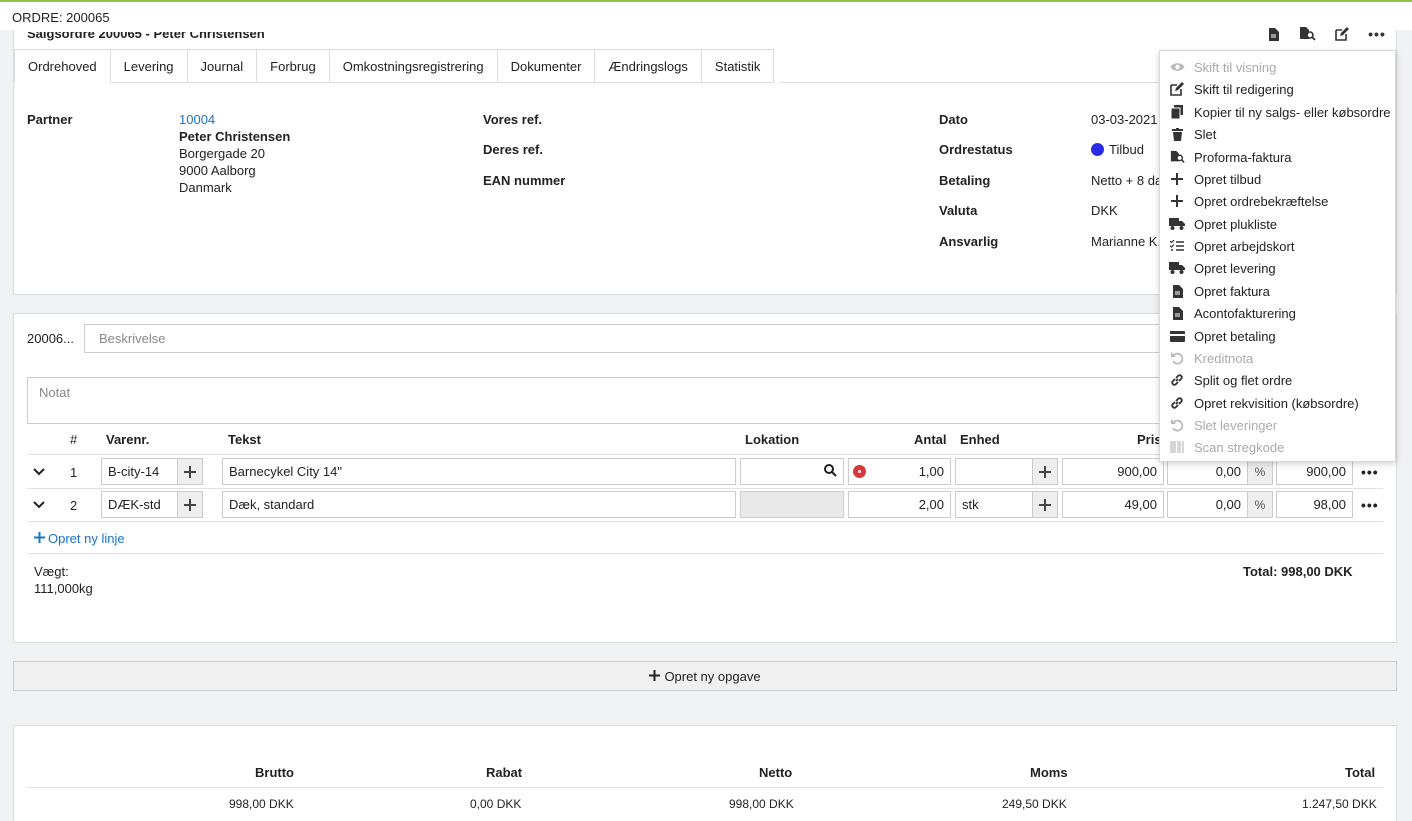 The image size is (1412, 821). I want to click on dato-label: Dato, so click(953, 119).